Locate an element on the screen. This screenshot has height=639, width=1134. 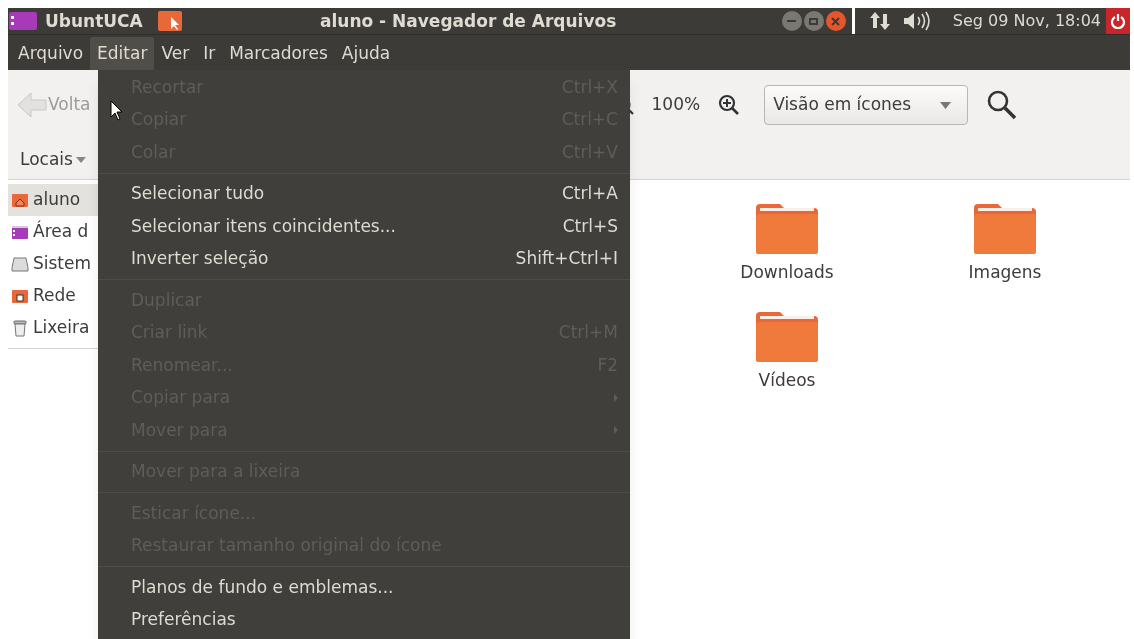
clock: Seg 09 Nov, 18:04 is located at coordinates (1026, 21).